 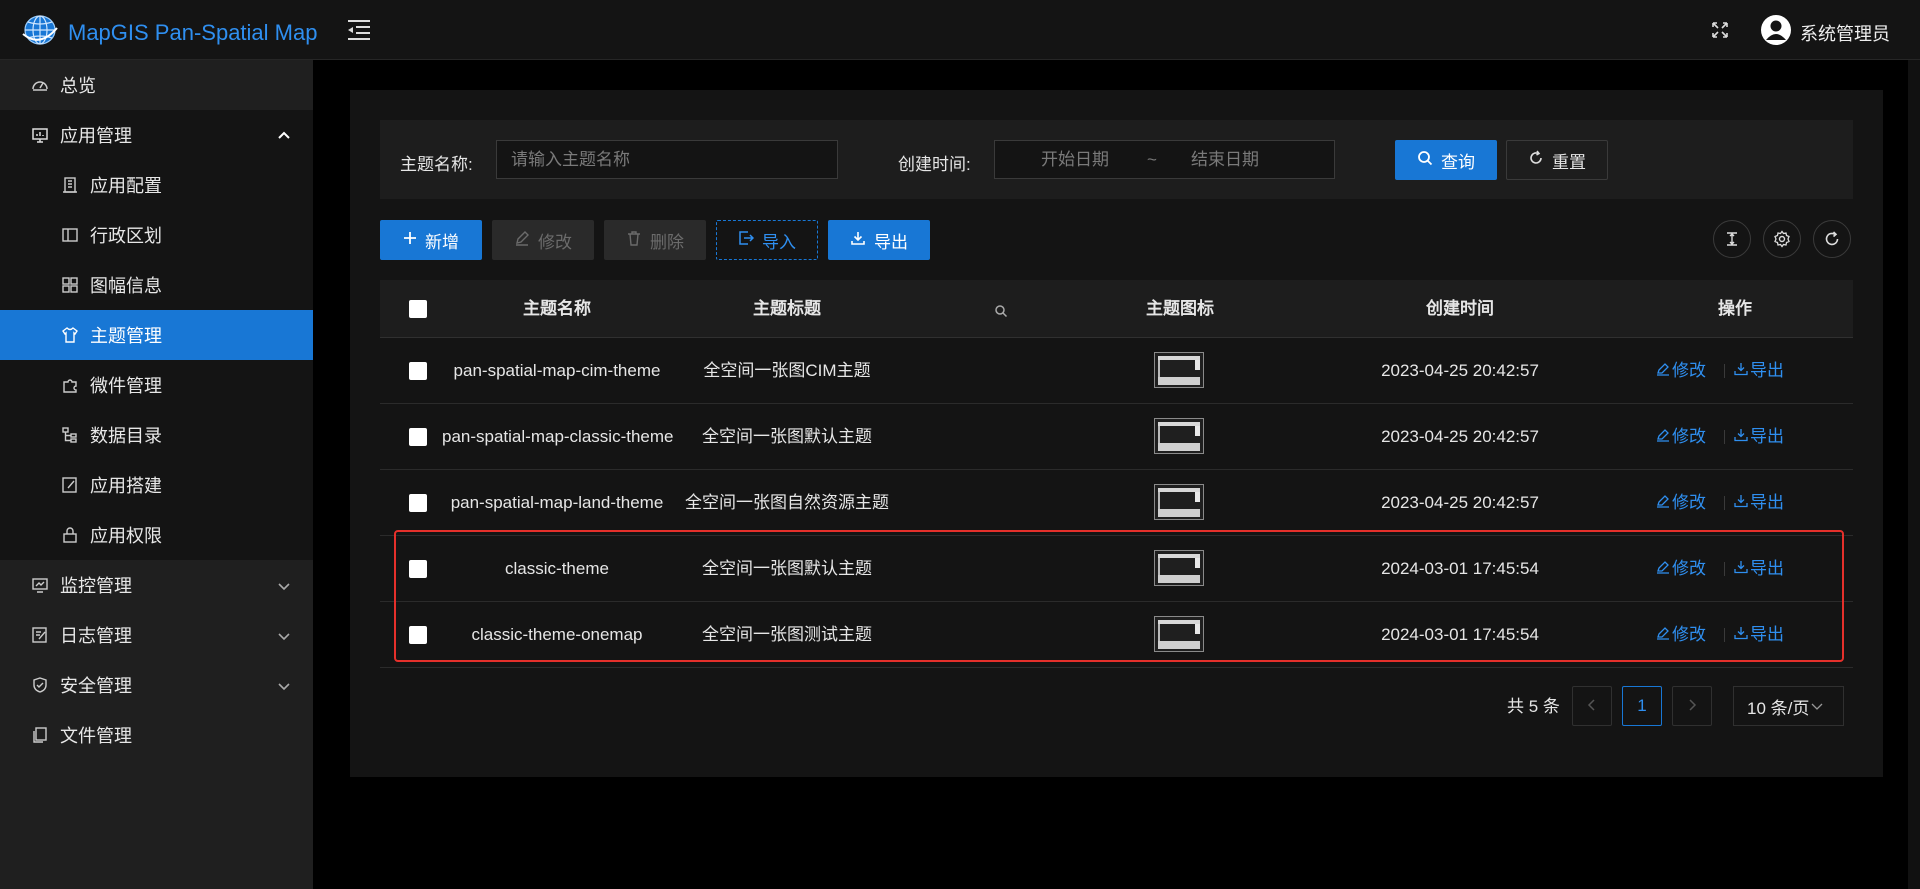 I want to click on import-button: 导入, so click(x=767, y=240).